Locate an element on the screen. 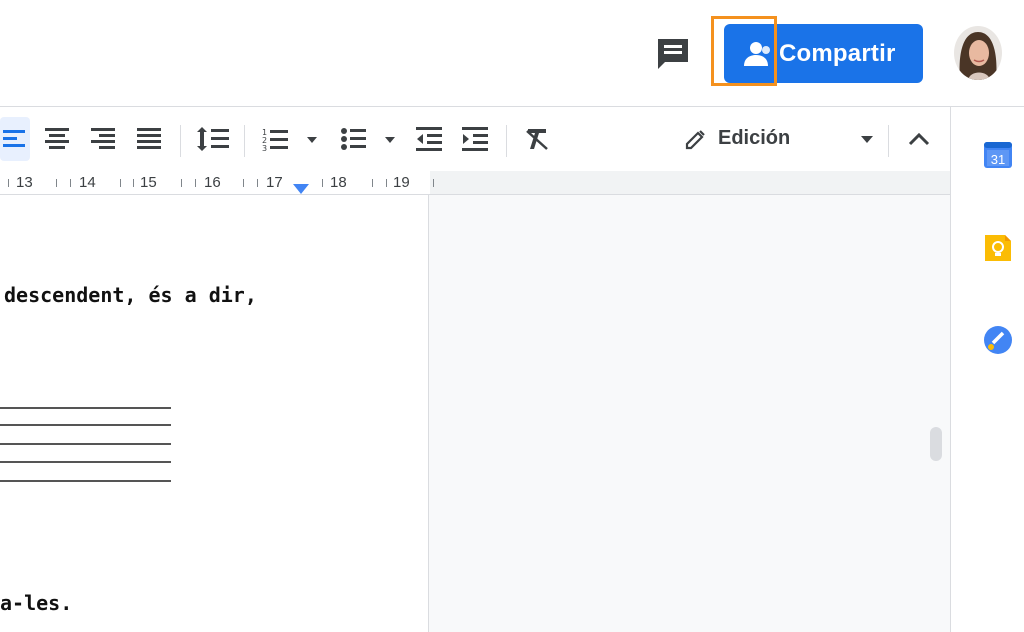 Image resolution: width=1024 pixels, height=632 pixels. numbered-list-button: 1 2 3 is located at coordinates (292, 139).